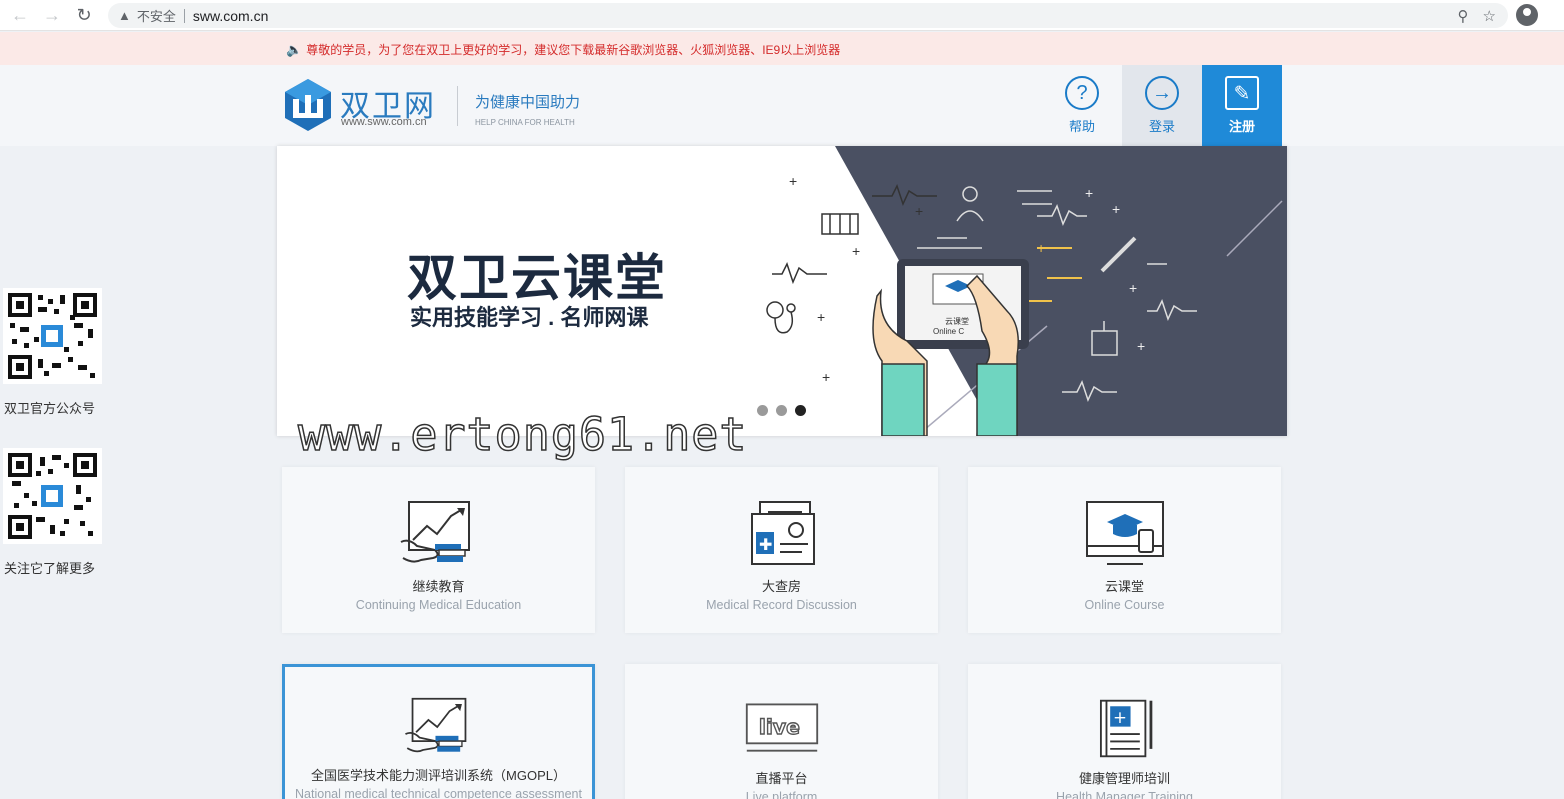  Describe the element at coordinates (294, 49) in the screenshot. I see `speaker-icon: 🔈` at that location.